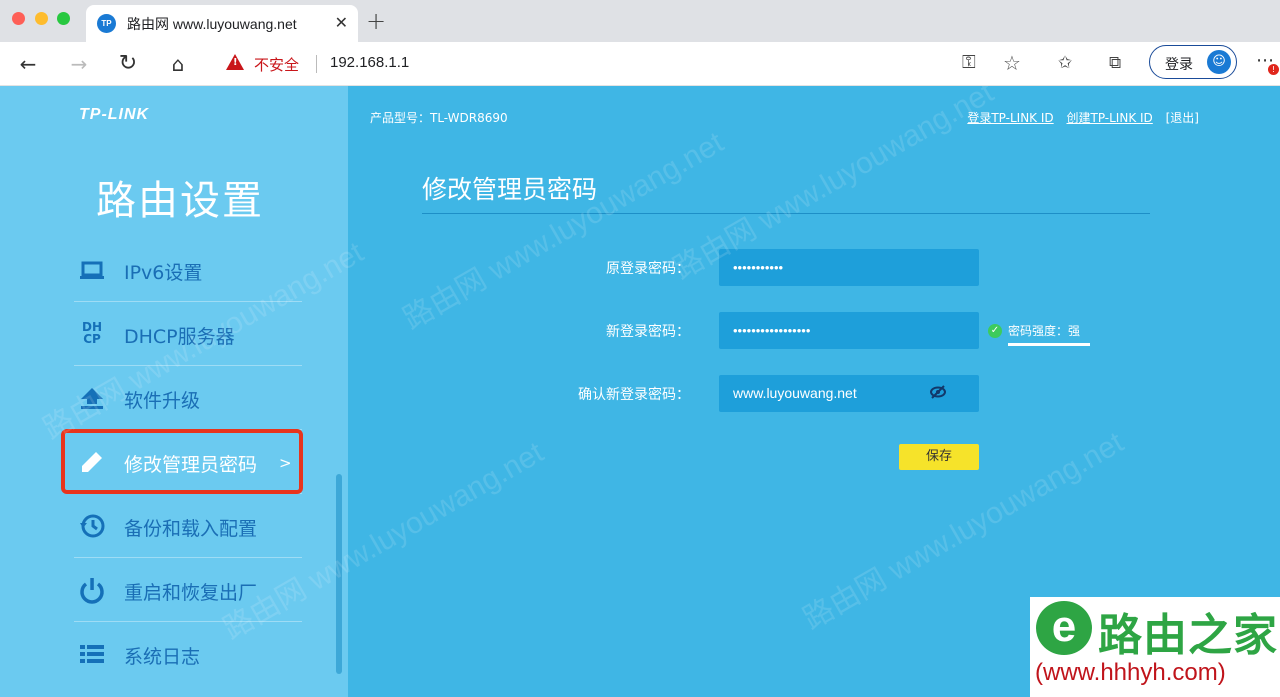 The width and height of the screenshot is (1280, 697). Describe the element at coordinates (1065, 63) in the screenshot. I see `favorites-icon: ✩` at that location.